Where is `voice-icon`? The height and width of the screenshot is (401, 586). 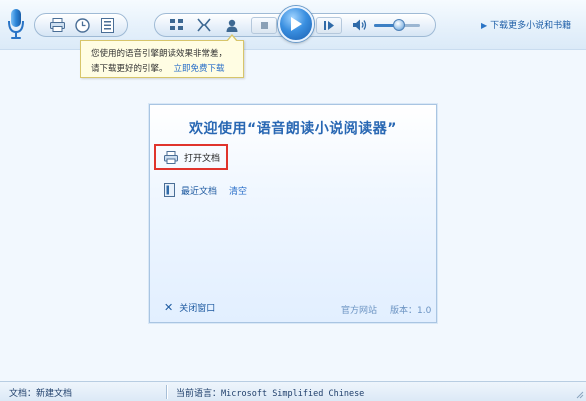
voice-icon is located at coordinates (204, 25).